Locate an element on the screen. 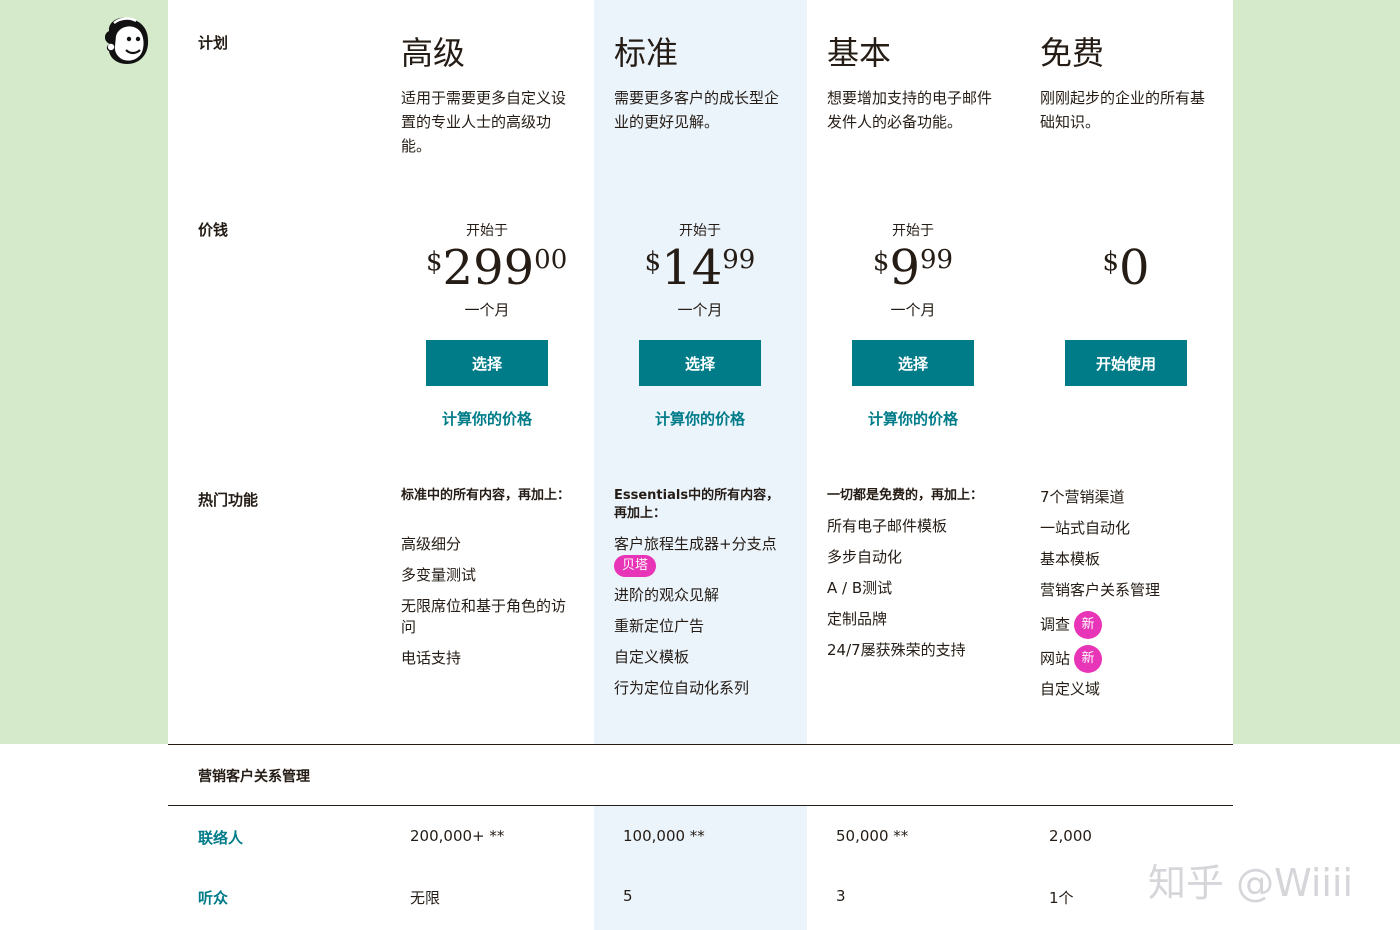 Image resolution: width=1400 pixels, height=930 pixels. premium-feature-list: 高级细分 多变量测试 无限席位和基于角色的访问 电话支持 is located at coordinates (496, 606).